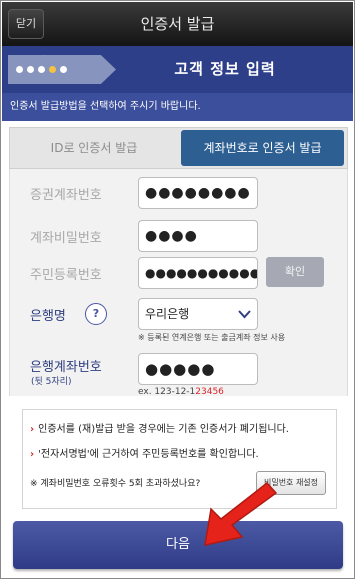 Image resolution: width=355 pixels, height=579 pixels. What do you see at coordinates (66, 367) in the screenshot?
I see `bank-account-label: 은행계좌번호` at bounding box center [66, 367].